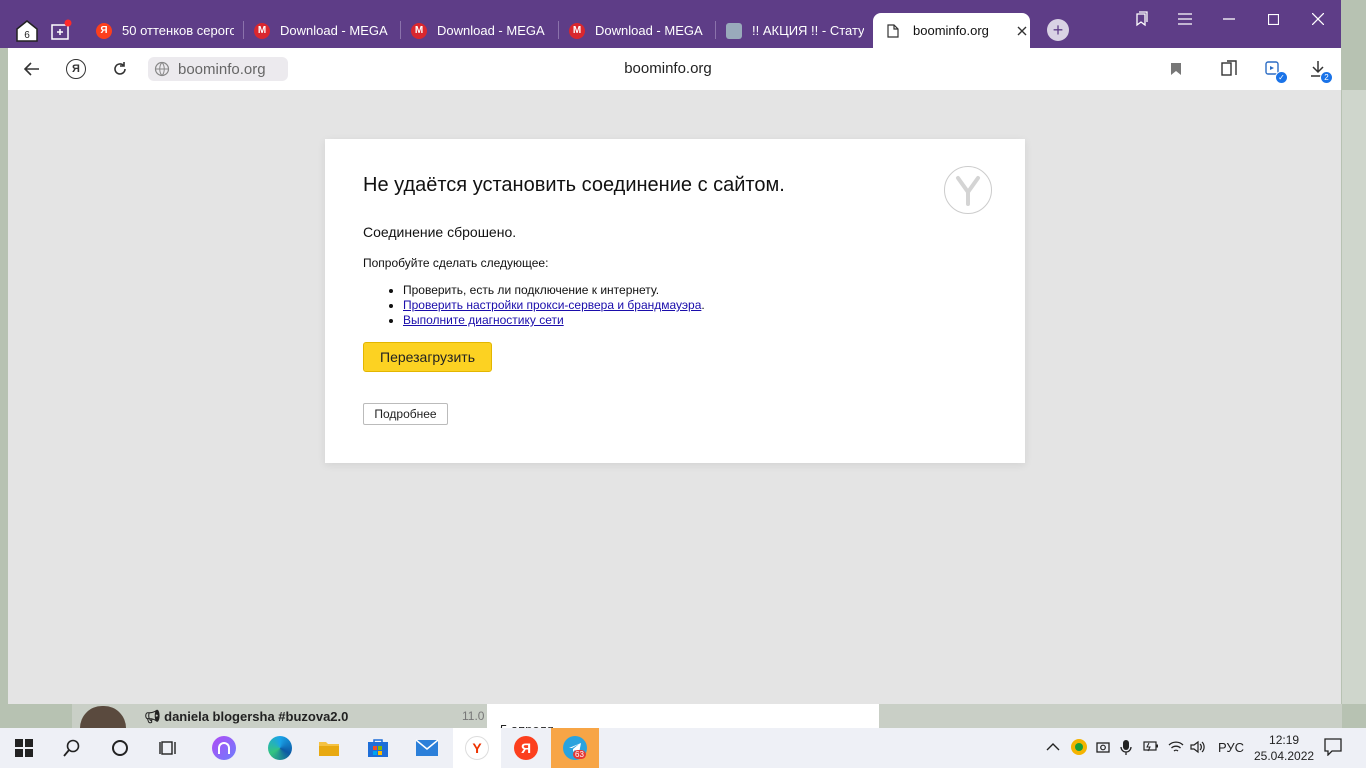 The height and width of the screenshot is (768, 1366). Describe the element at coordinates (668, 68) in the screenshot. I see `page-title-bar: boominfo.org` at that location.